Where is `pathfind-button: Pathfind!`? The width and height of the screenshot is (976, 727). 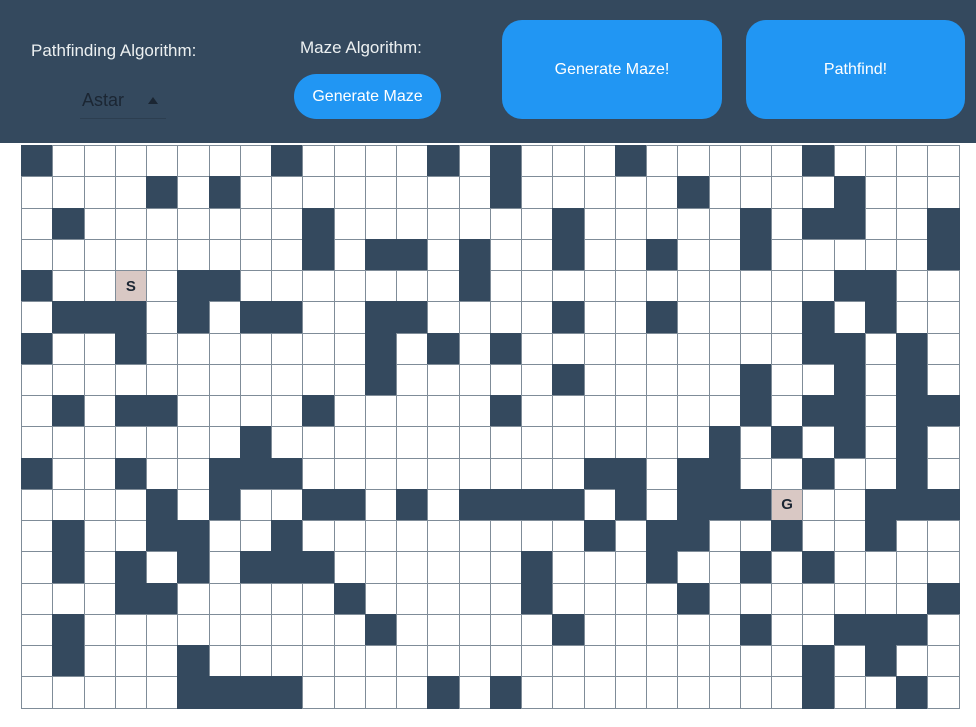 pathfind-button: Pathfind! is located at coordinates (855, 69).